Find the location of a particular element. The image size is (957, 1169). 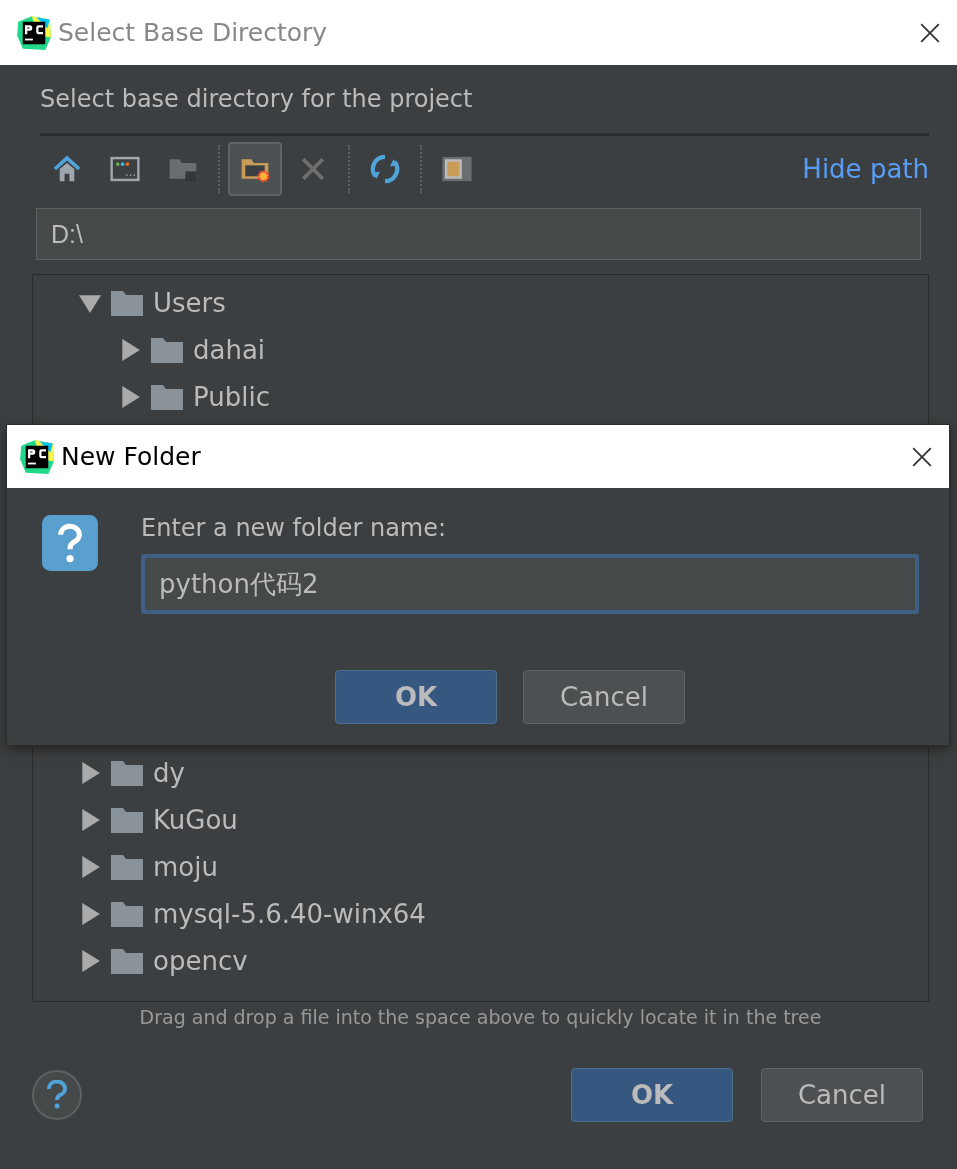

tree-item: Public is located at coordinates (231, 396).